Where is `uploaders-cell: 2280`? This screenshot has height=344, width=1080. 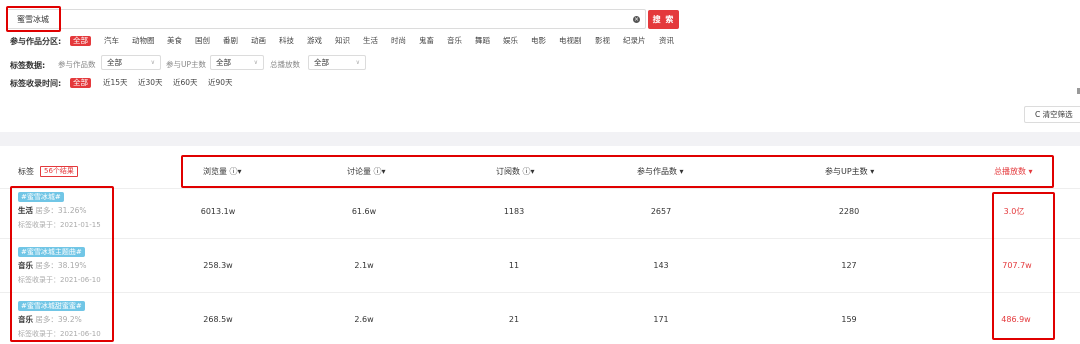
uploaders-cell: 2280 is located at coordinates (849, 211).